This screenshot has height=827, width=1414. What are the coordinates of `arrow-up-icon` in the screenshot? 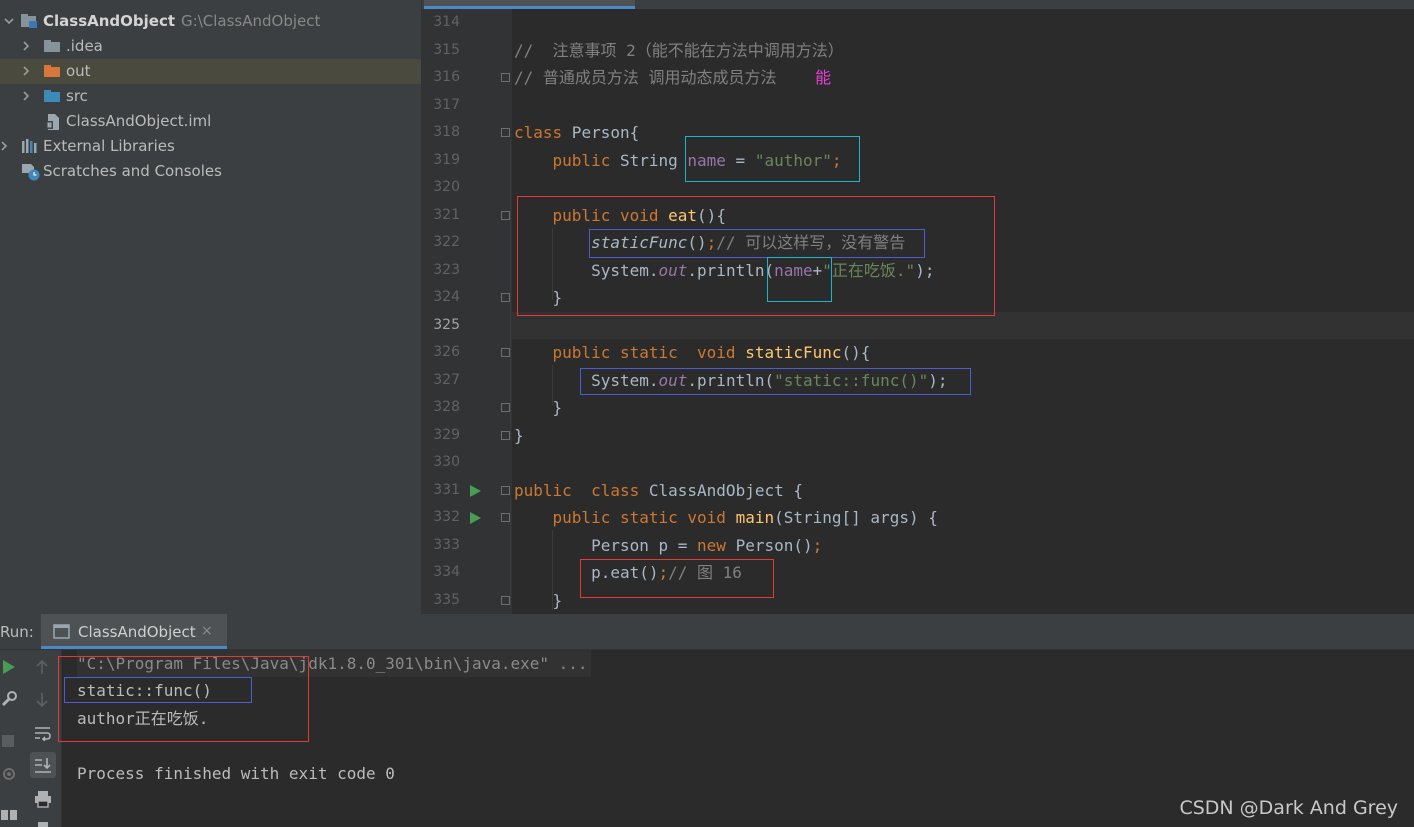 It's located at (42, 667).